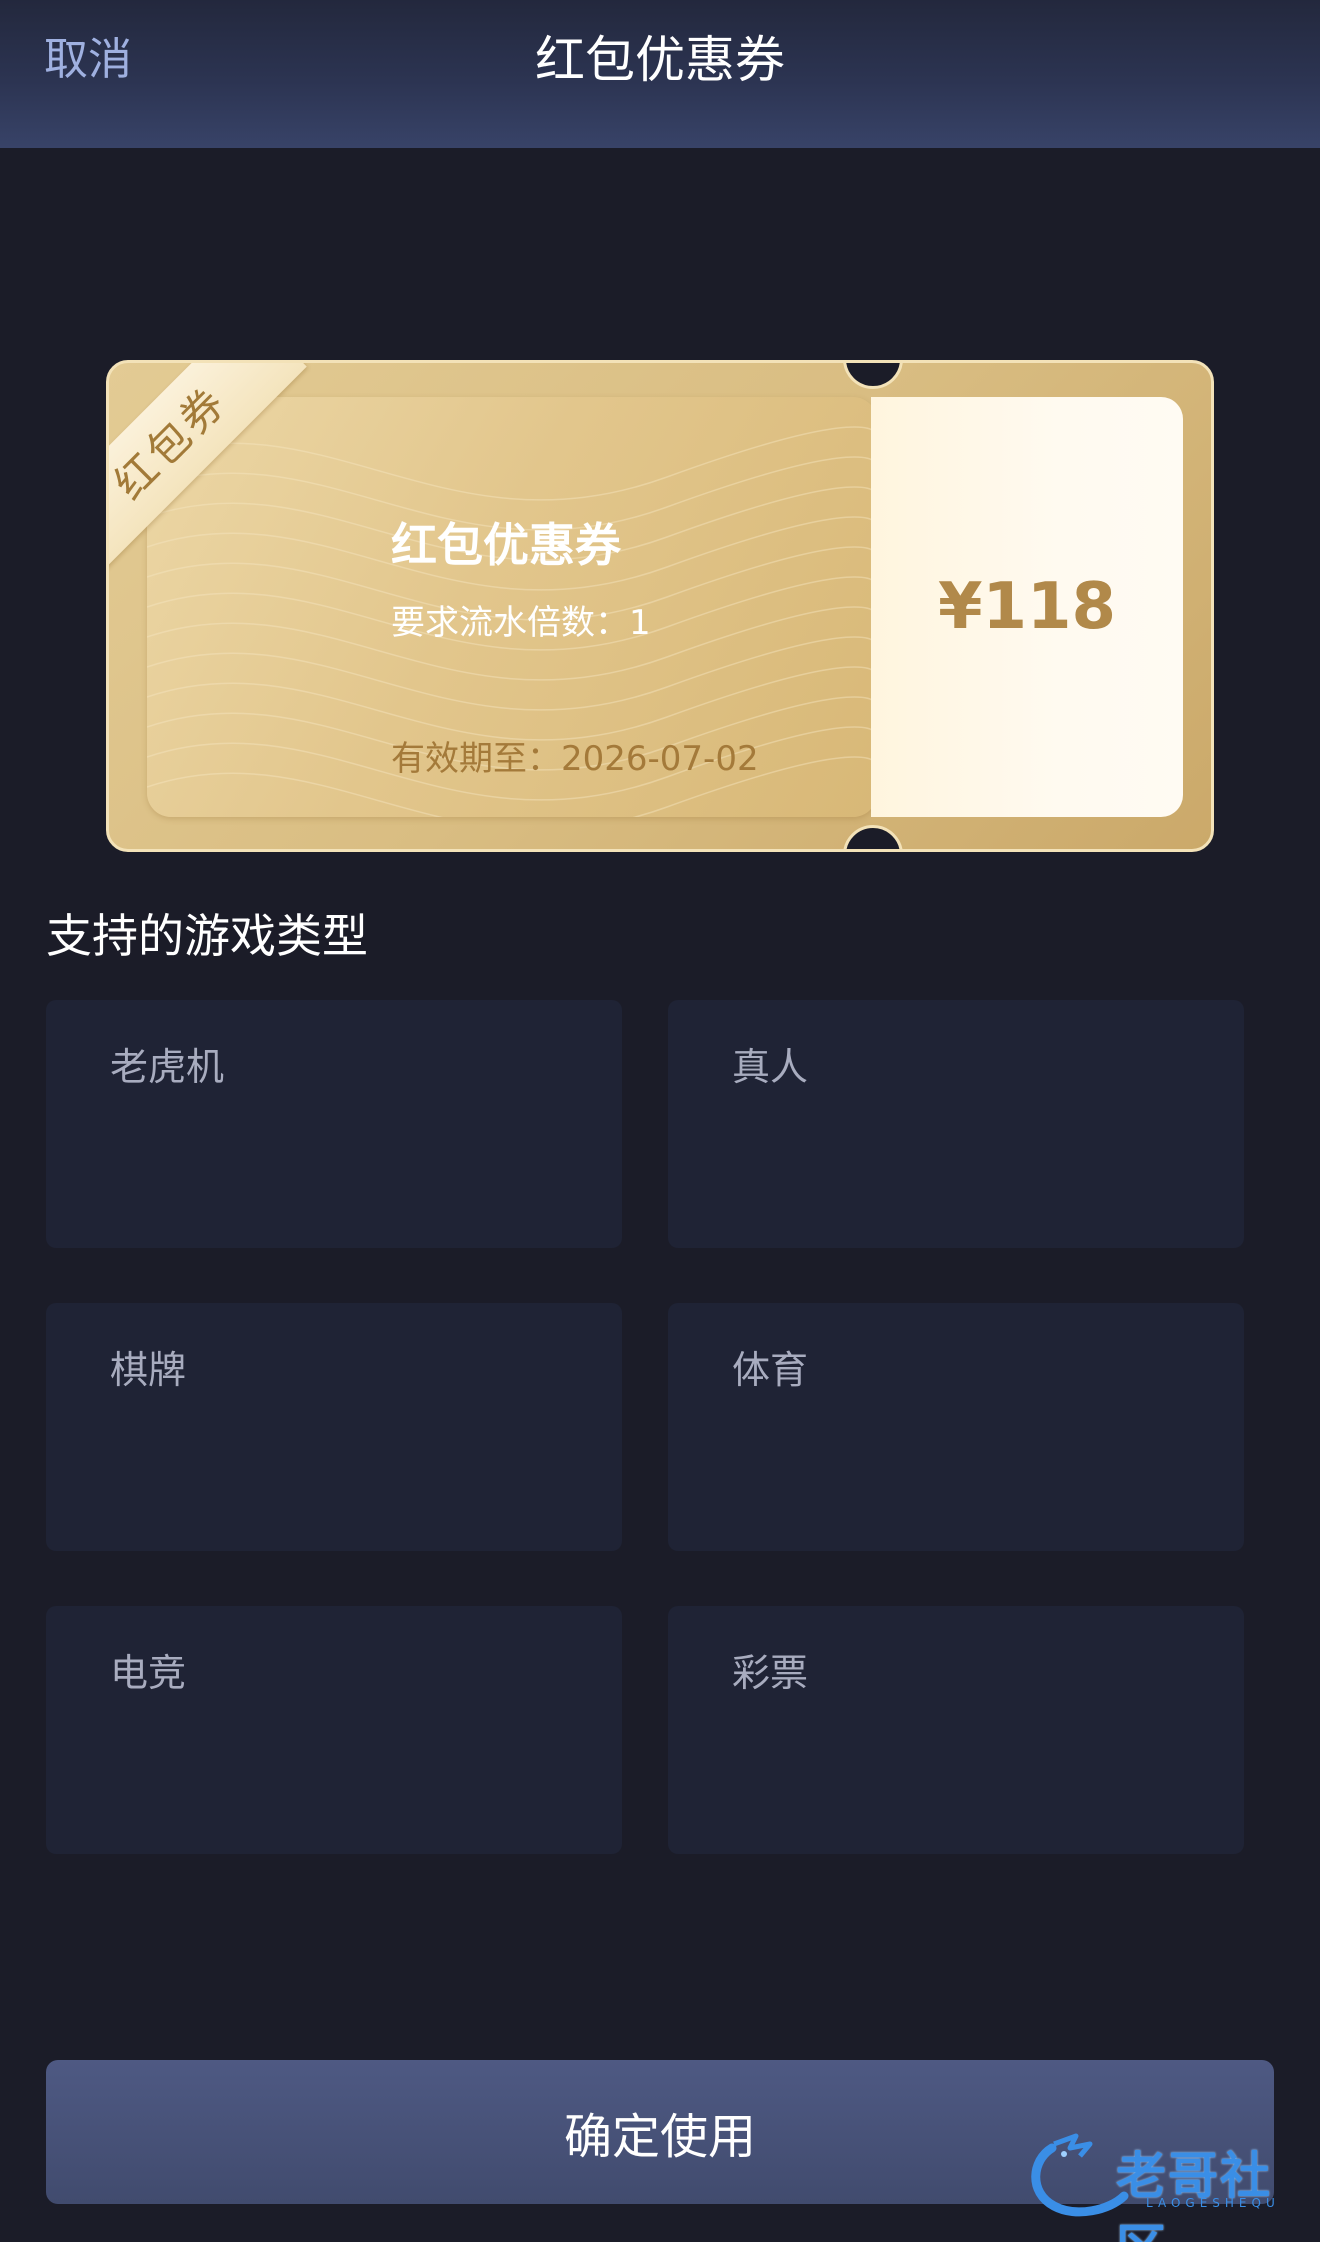 This screenshot has height=2242, width=1320. What do you see at coordinates (334, 1427) in the screenshot?
I see `game-type-card: 棋牌` at bounding box center [334, 1427].